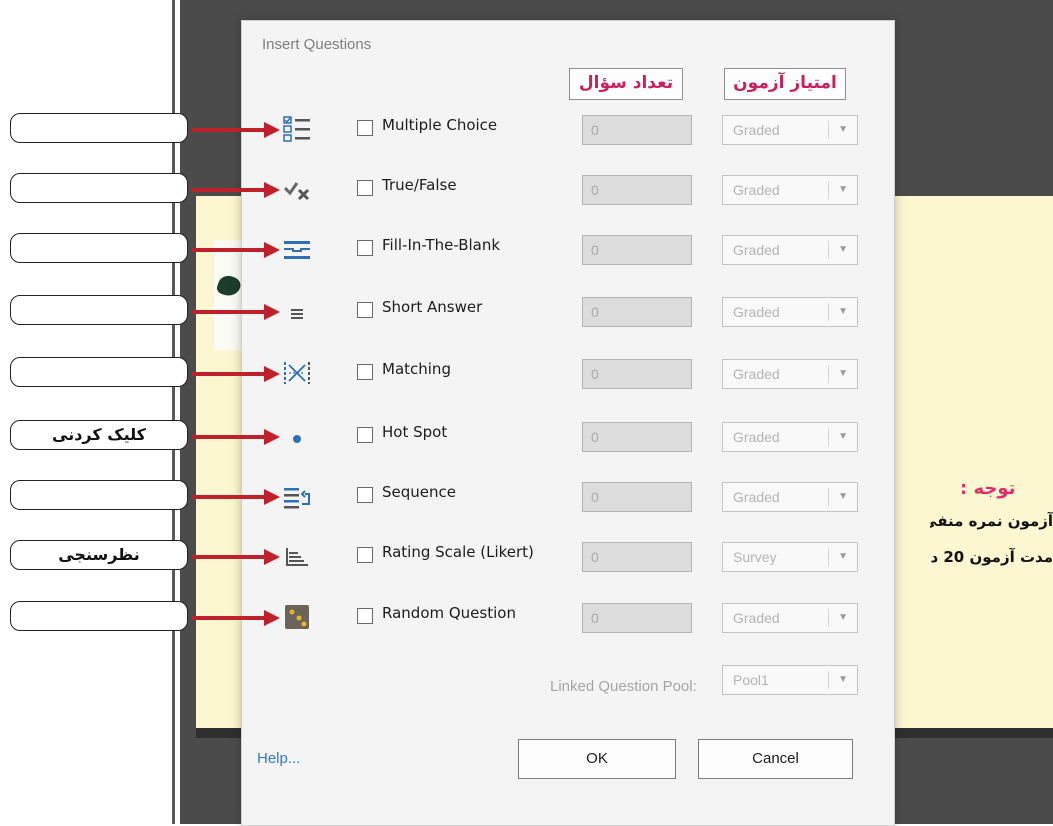 This screenshot has height=826, width=1053. Describe the element at coordinates (297, 556) in the screenshot. I see `rating-scale-icon` at that location.